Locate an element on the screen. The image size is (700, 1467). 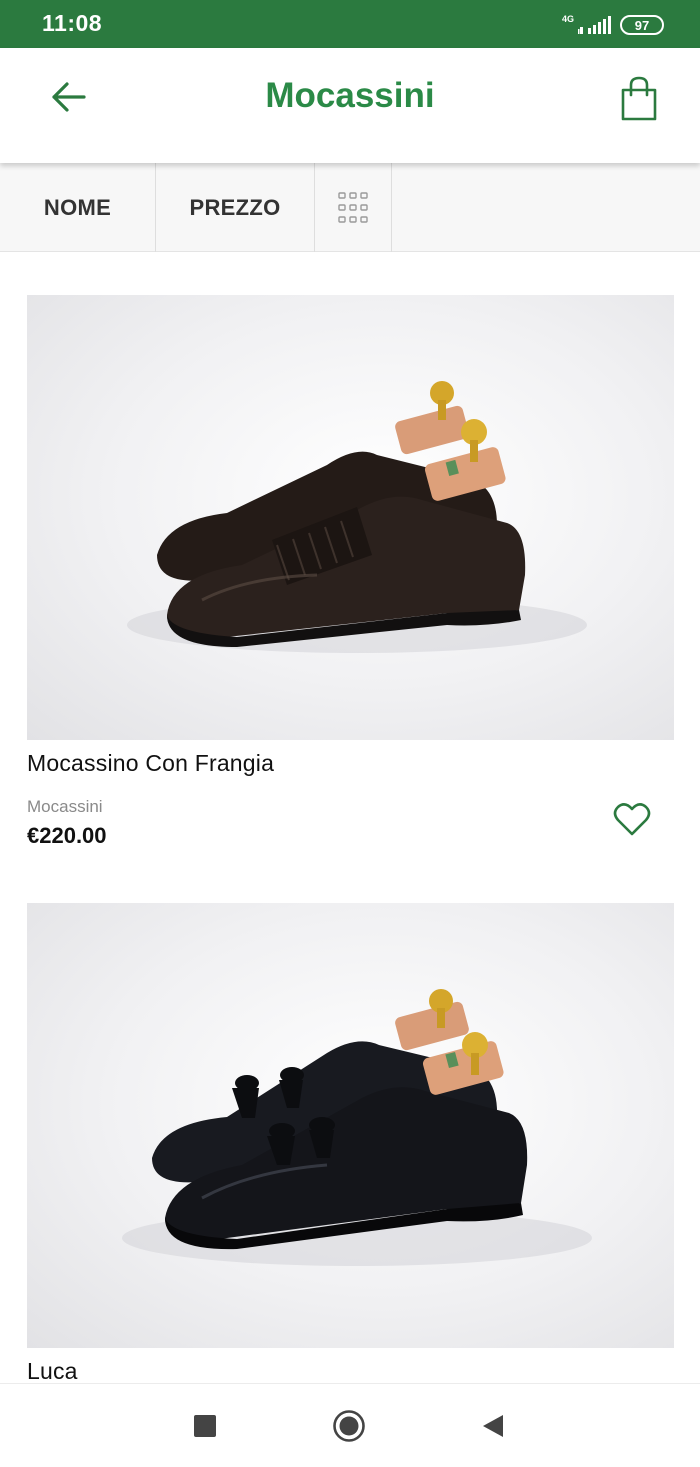
tassel-loafer-image is located at coordinates (357, 1127).